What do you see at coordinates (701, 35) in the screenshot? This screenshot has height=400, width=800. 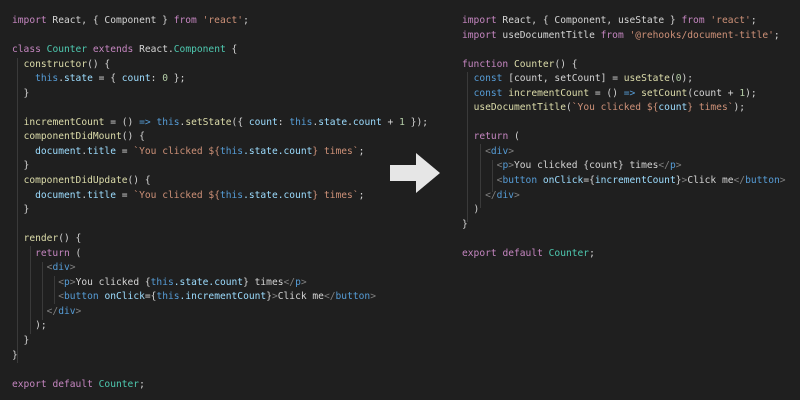 I see `code-token: '@rehooks/document-title'` at bounding box center [701, 35].